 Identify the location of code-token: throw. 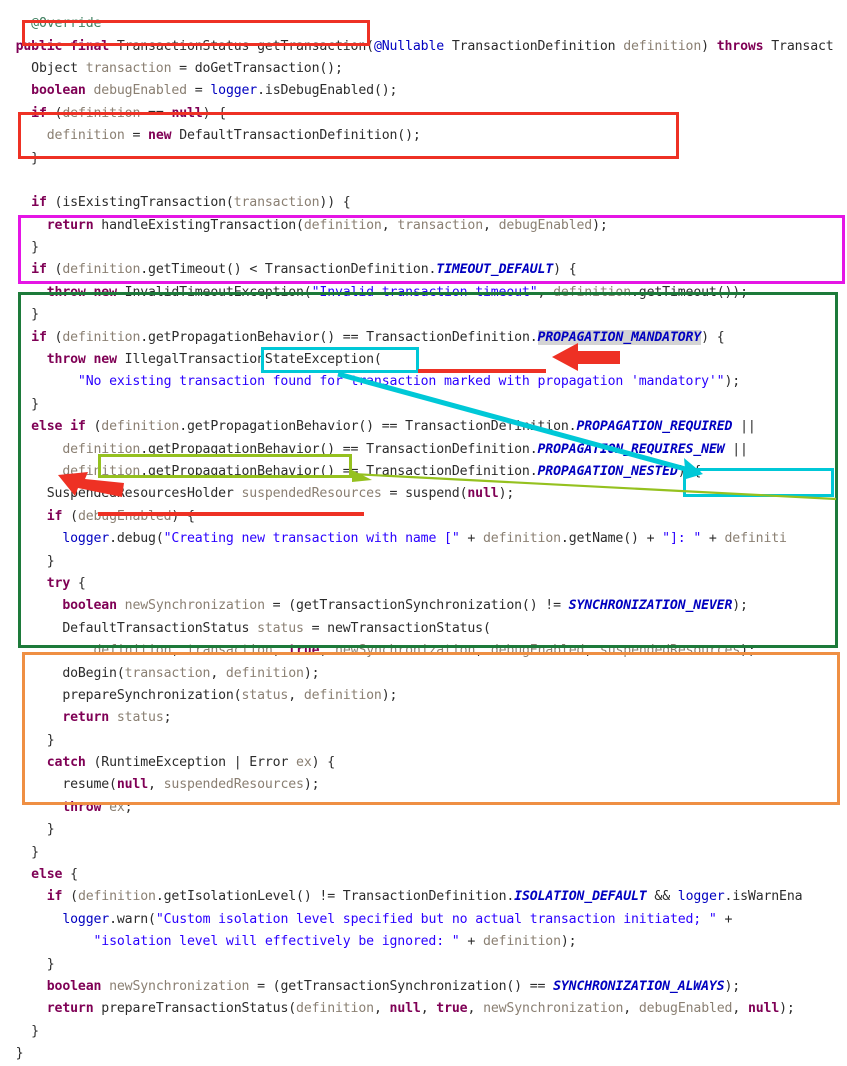
(82, 807).